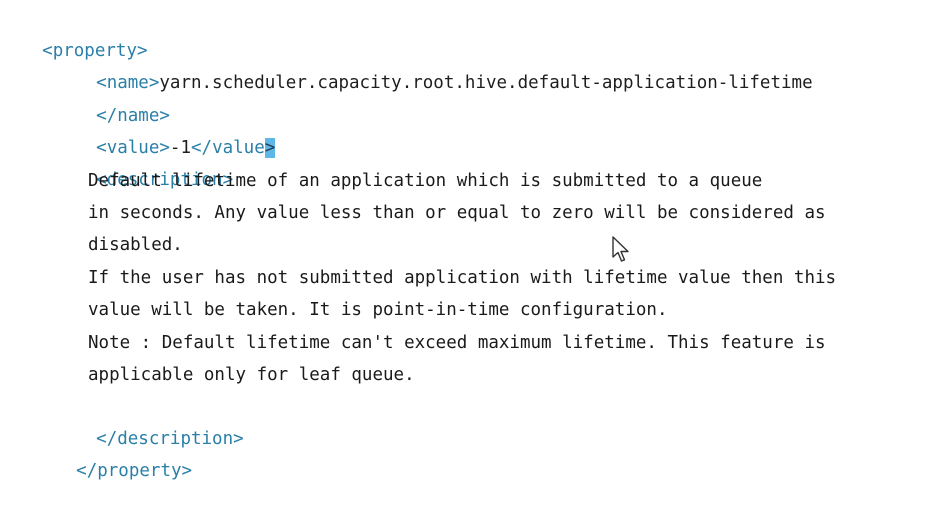 This screenshot has height=519, width=927. What do you see at coordinates (73, 32) in the screenshot?
I see `code-line-property-open: <property>` at bounding box center [73, 32].